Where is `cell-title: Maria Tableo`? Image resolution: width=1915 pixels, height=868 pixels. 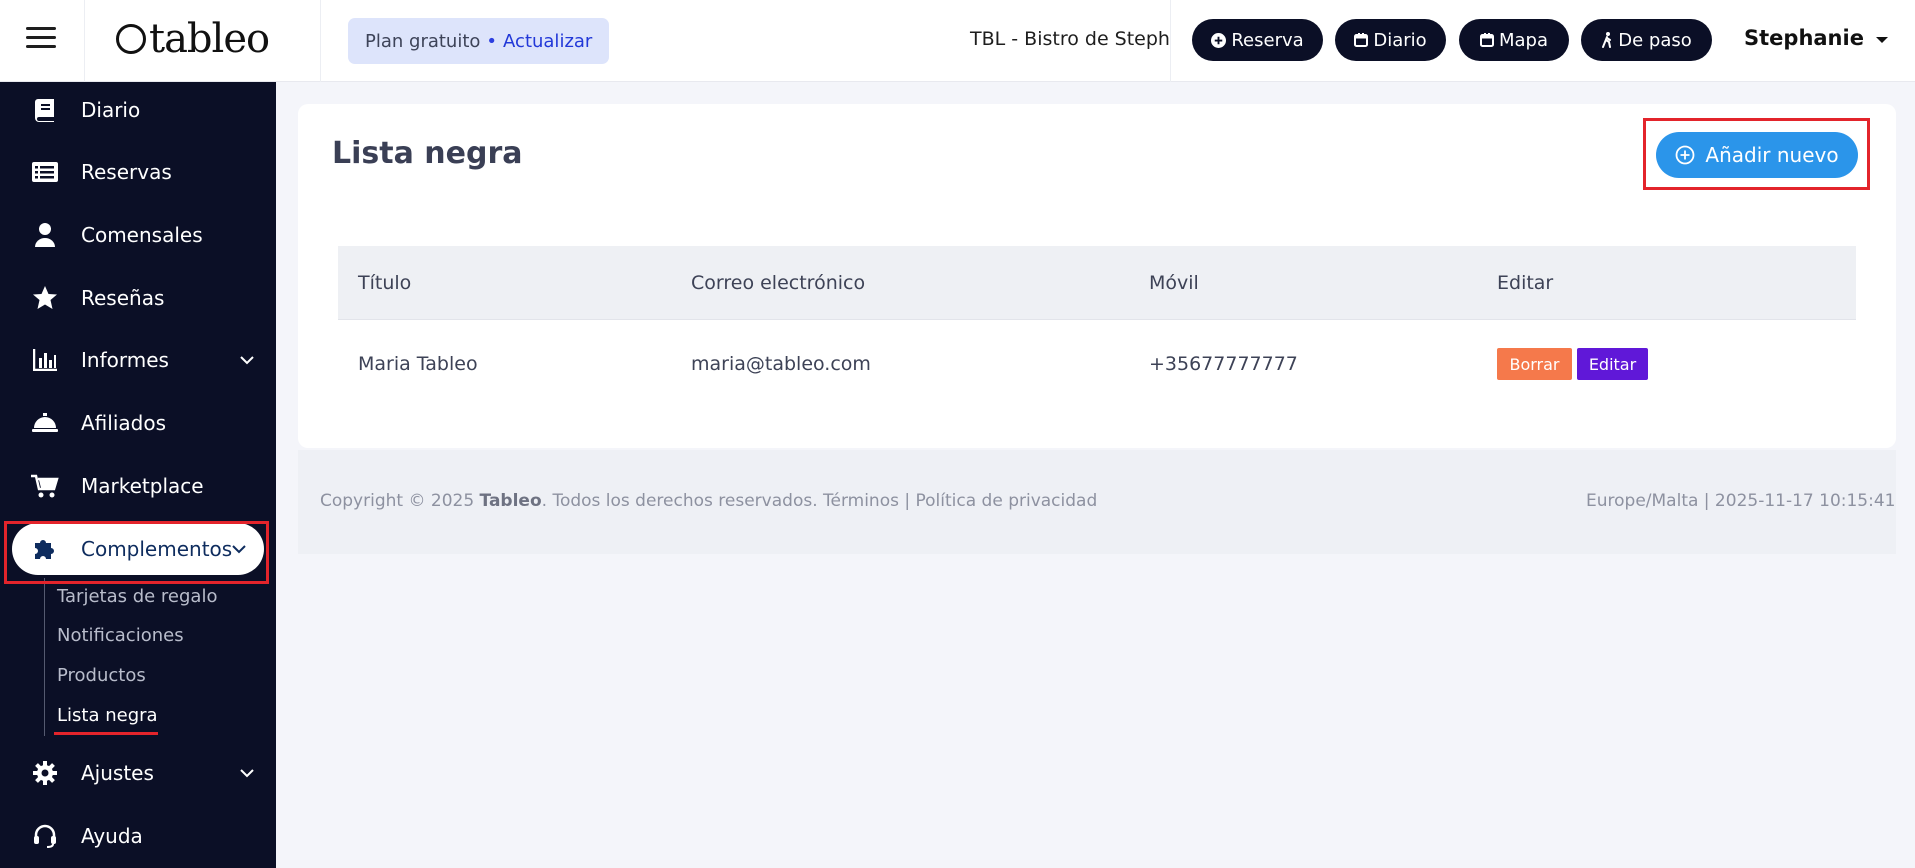 cell-title: Maria Tableo is located at coordinates (418, 364).